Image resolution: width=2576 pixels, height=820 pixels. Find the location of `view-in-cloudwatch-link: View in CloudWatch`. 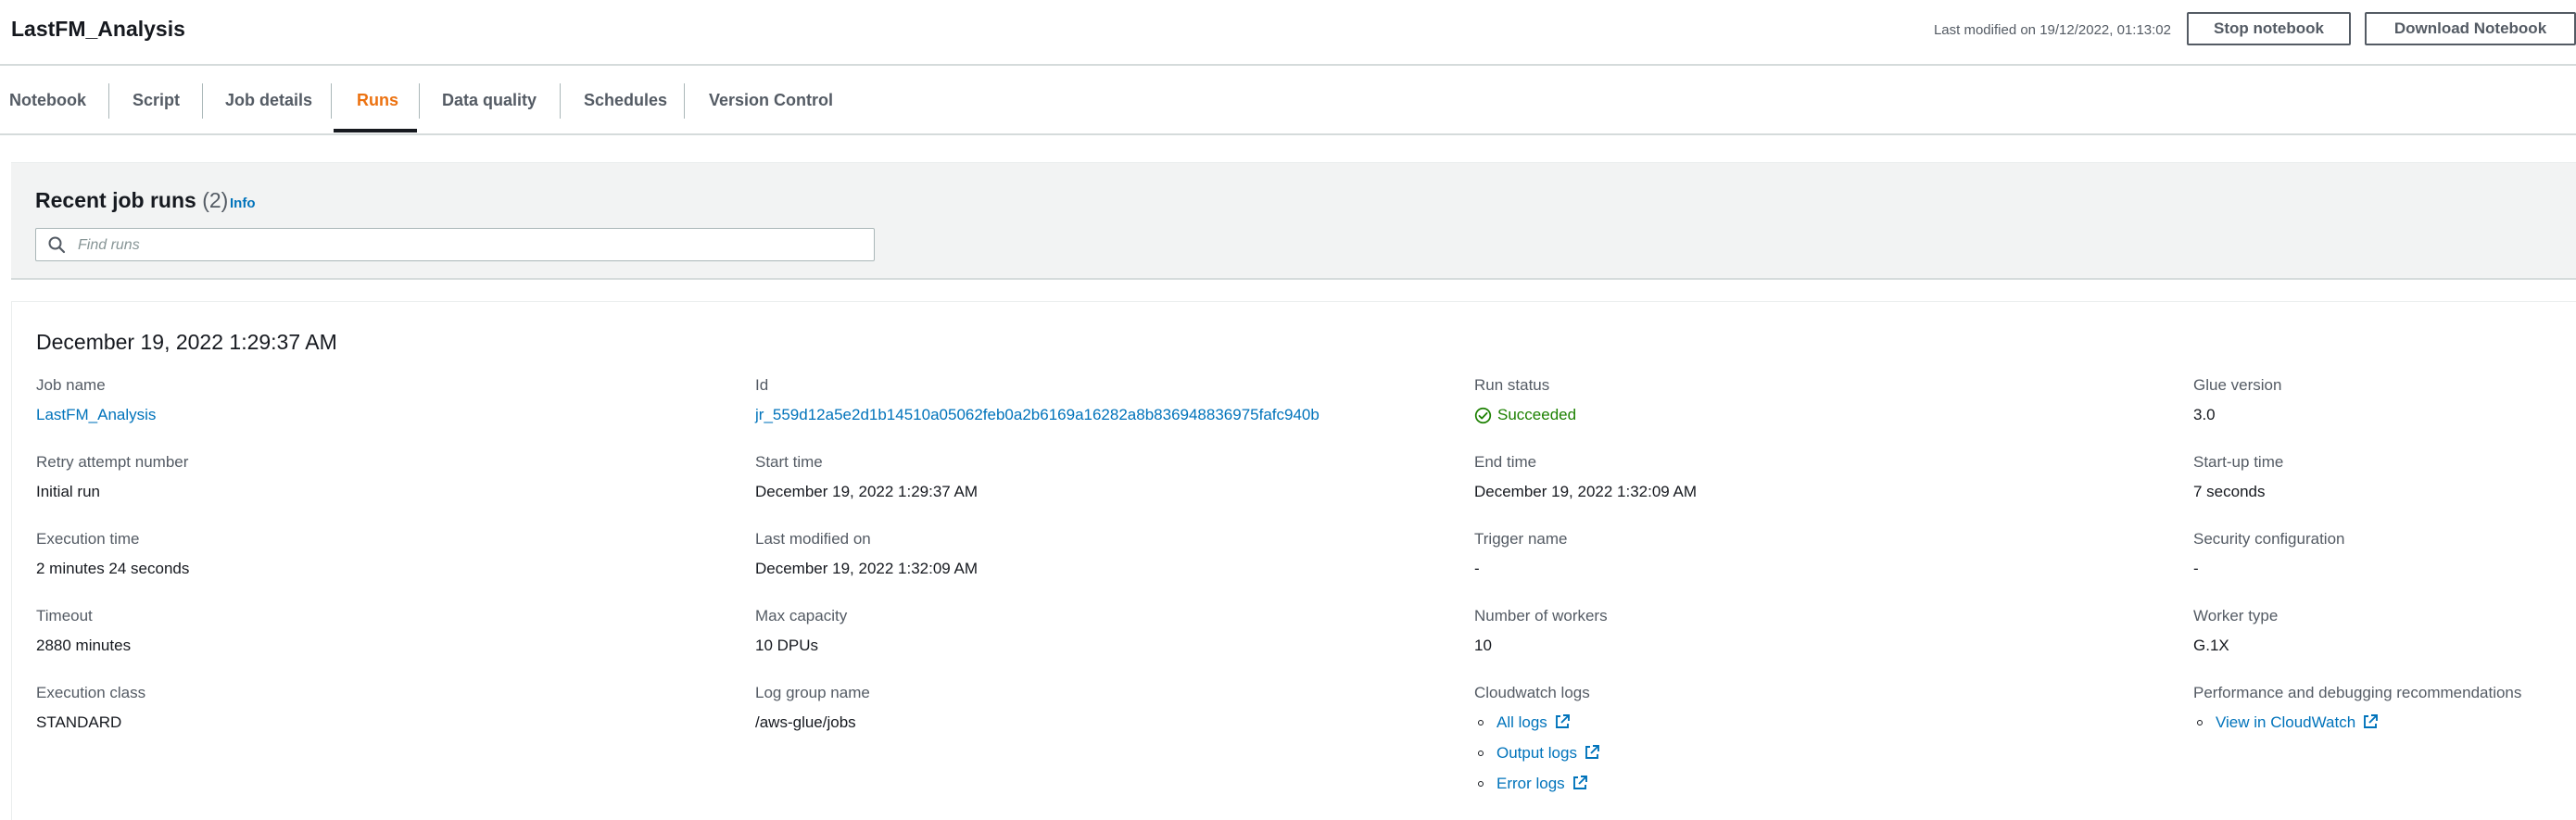

view-in-cloudwatch-link: View in CloudWatch is located at coordinates (2285, 723).